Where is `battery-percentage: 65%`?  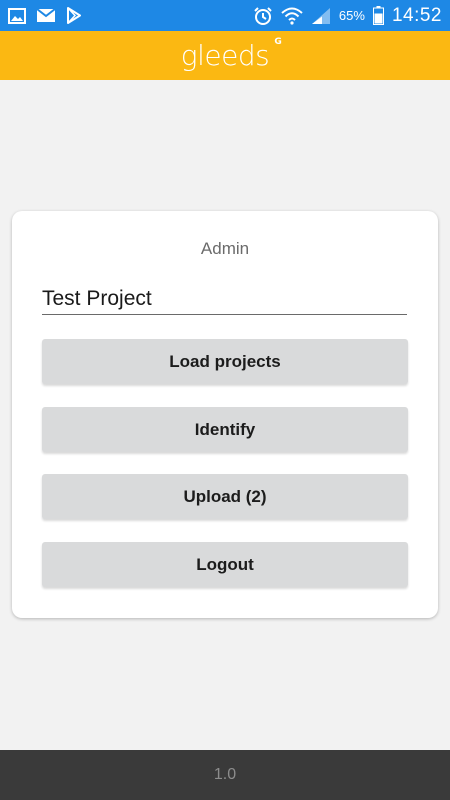 battery-percentage: 65% is located at coordinates (351, 15).